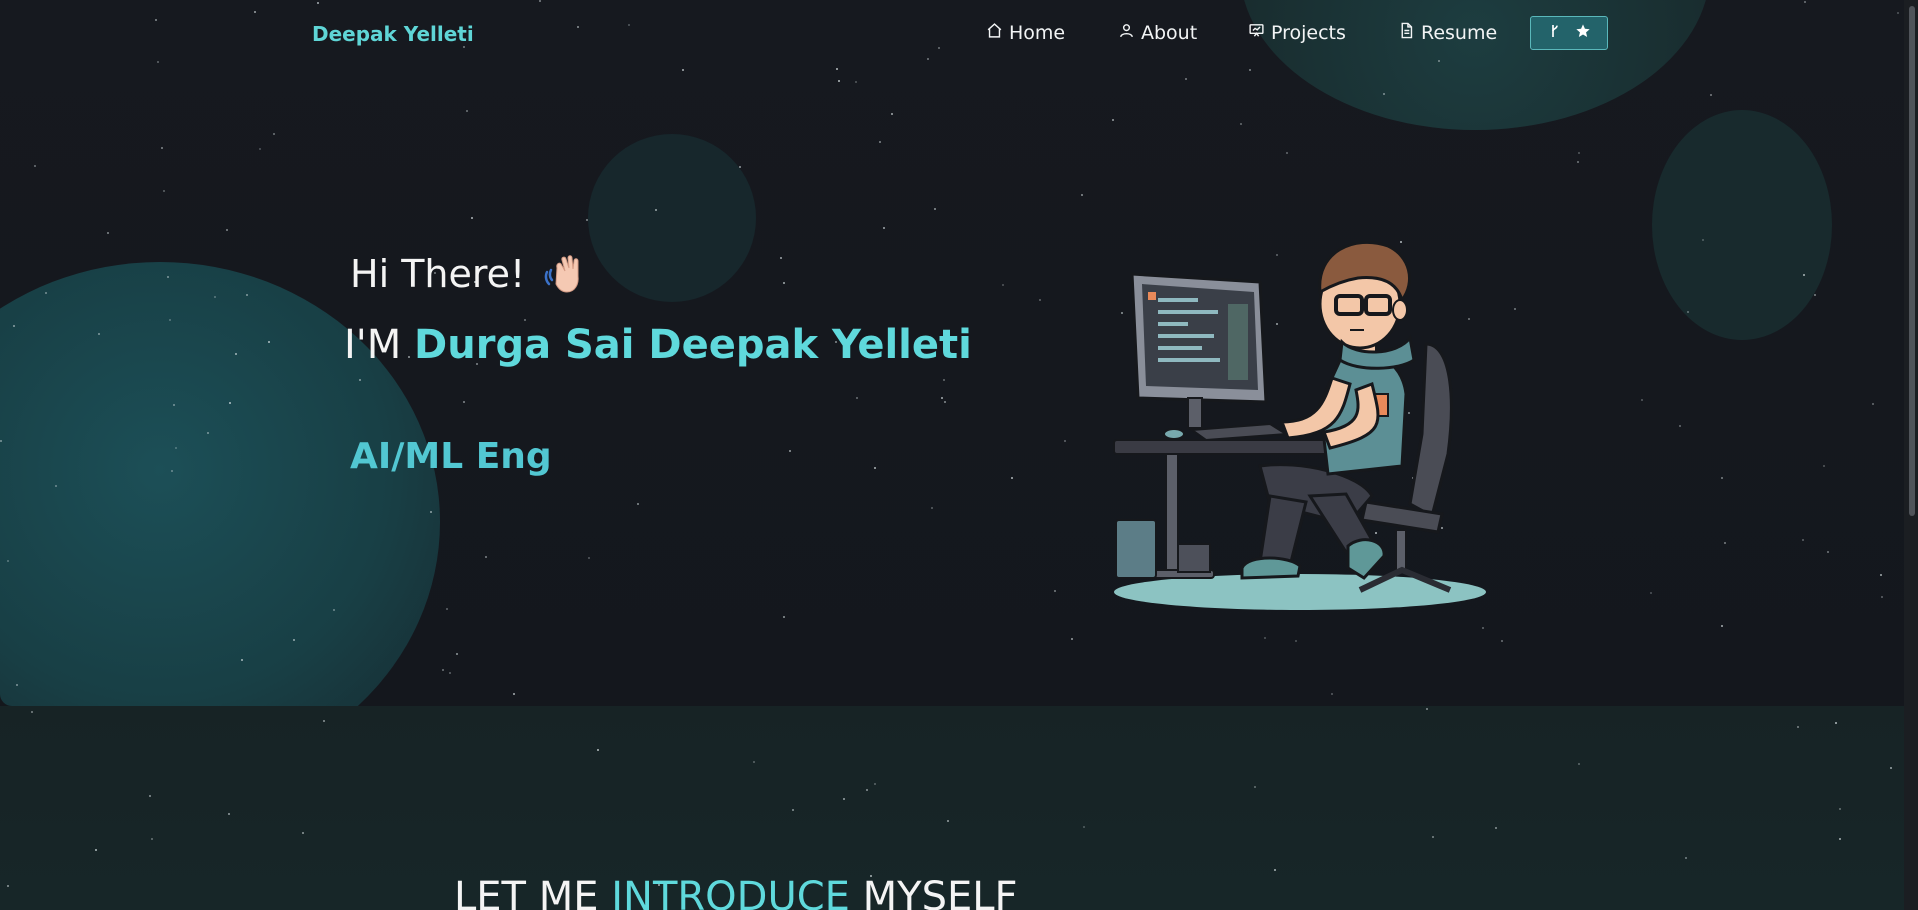 This screenshot has height=910, width=1918. Describe the element at coordinates (393, 34) in the screenshot. I see `brand-logo: Deepak Yelleti` at that location.